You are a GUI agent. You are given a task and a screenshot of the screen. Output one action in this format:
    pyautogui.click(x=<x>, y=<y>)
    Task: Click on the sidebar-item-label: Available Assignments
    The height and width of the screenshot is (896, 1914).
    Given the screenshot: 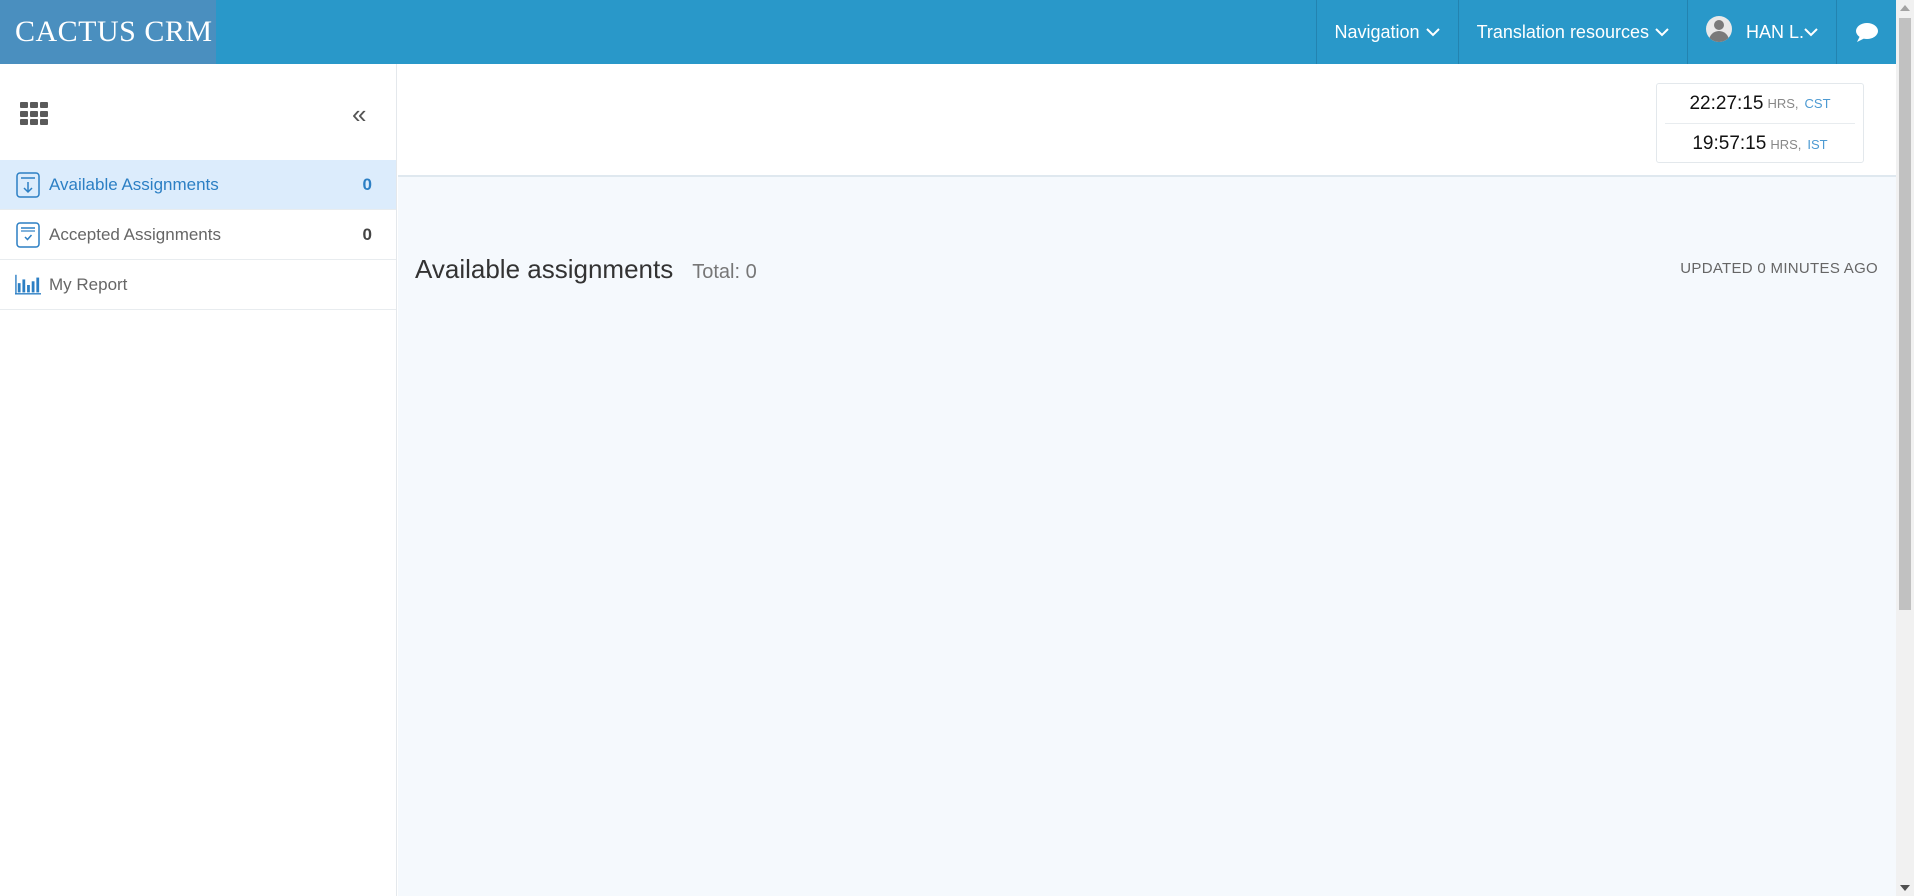 What is the action you would take?
    pyautogui.click(x=134, y=184)
    